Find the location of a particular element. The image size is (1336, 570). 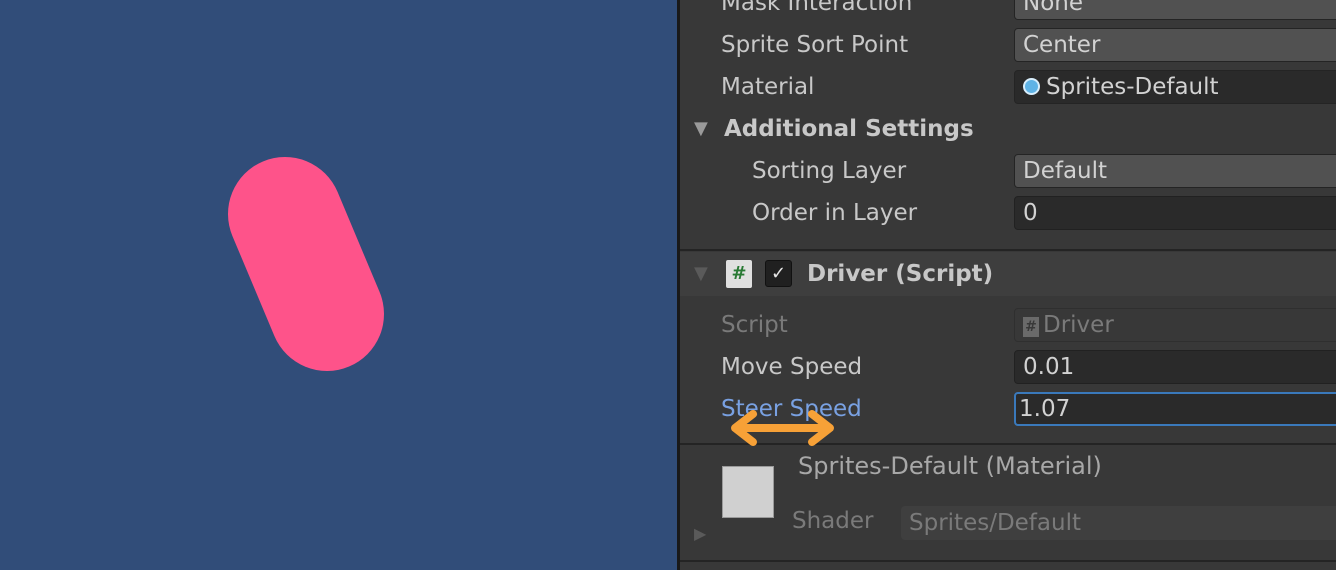

mask-interaction-dropdown: None is located at coordinates (1175, 10).